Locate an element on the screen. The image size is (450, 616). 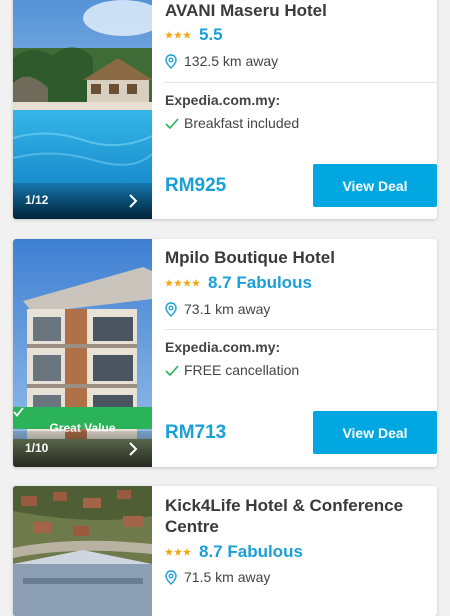
hotel-photo is located at coordinates (82, 551).